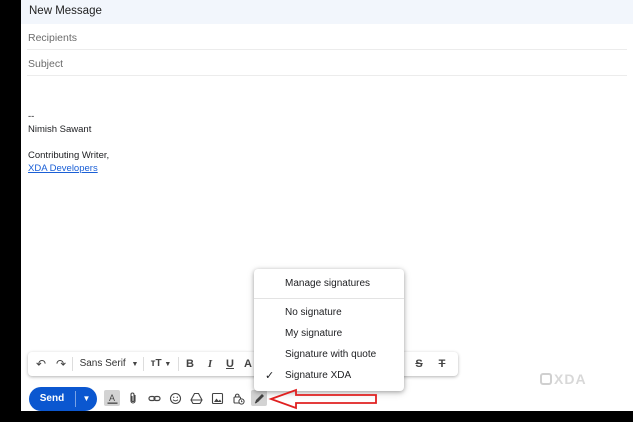  I want to click on signature-company-link: XDA Developers, so click(330, 168).